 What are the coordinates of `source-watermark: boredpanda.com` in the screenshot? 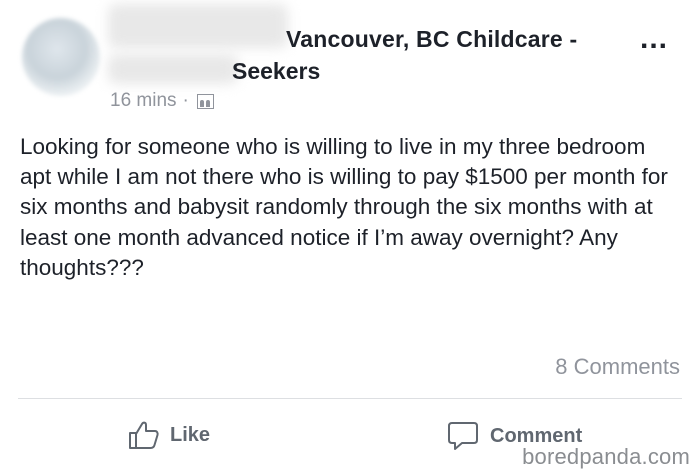 It's located at (606, 456).